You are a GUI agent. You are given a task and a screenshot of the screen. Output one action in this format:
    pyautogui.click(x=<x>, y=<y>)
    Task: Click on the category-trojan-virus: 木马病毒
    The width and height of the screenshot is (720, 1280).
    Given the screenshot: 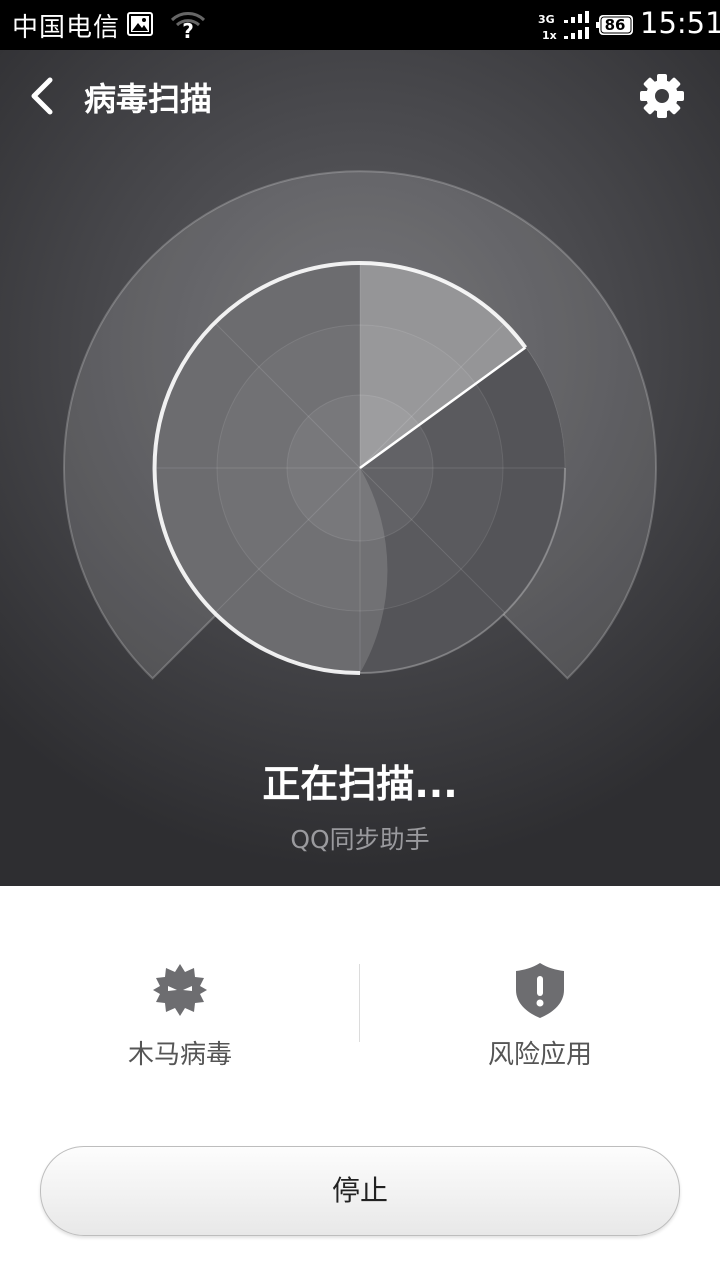 What is the action you would take?
    pyautogui.click(x=180, y=1015)
    